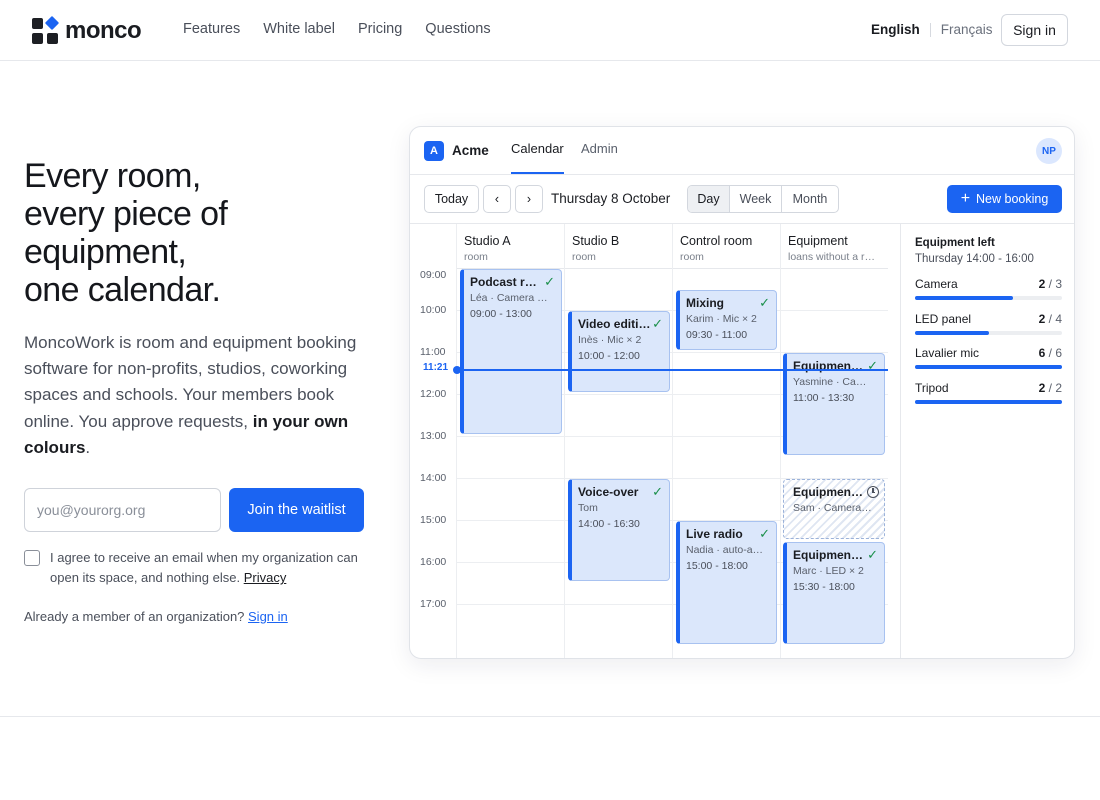  I want to click on column-name: Control room, so click(716, 241).